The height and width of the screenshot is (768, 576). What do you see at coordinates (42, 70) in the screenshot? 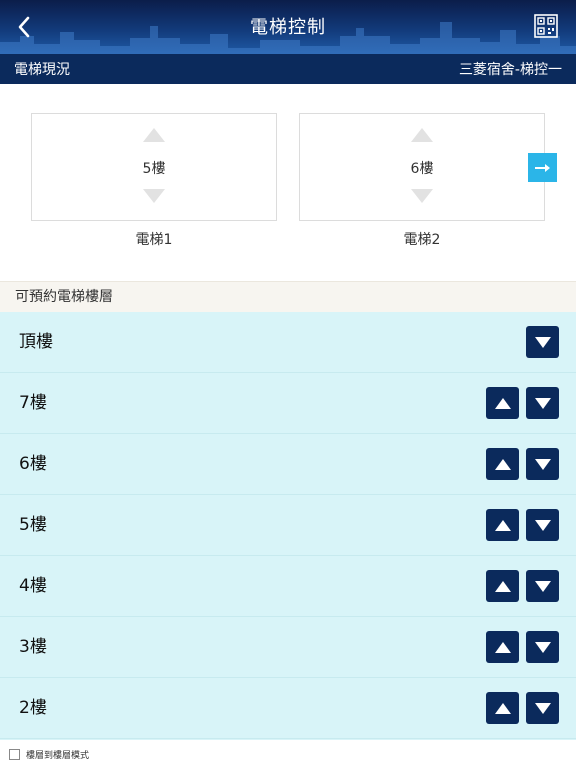
I see `status-label: 電梯現況` at bounding box center [42, 70].